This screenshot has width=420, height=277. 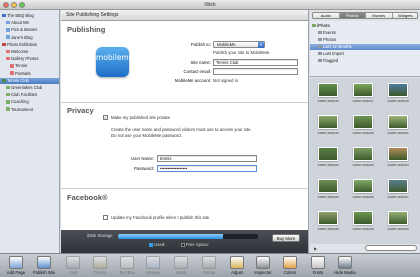 What do you see at coordinates (29, 88) in the screenshot?
I see `sidebar-item: Greenlakes Club` at bounding box center [29, 88].